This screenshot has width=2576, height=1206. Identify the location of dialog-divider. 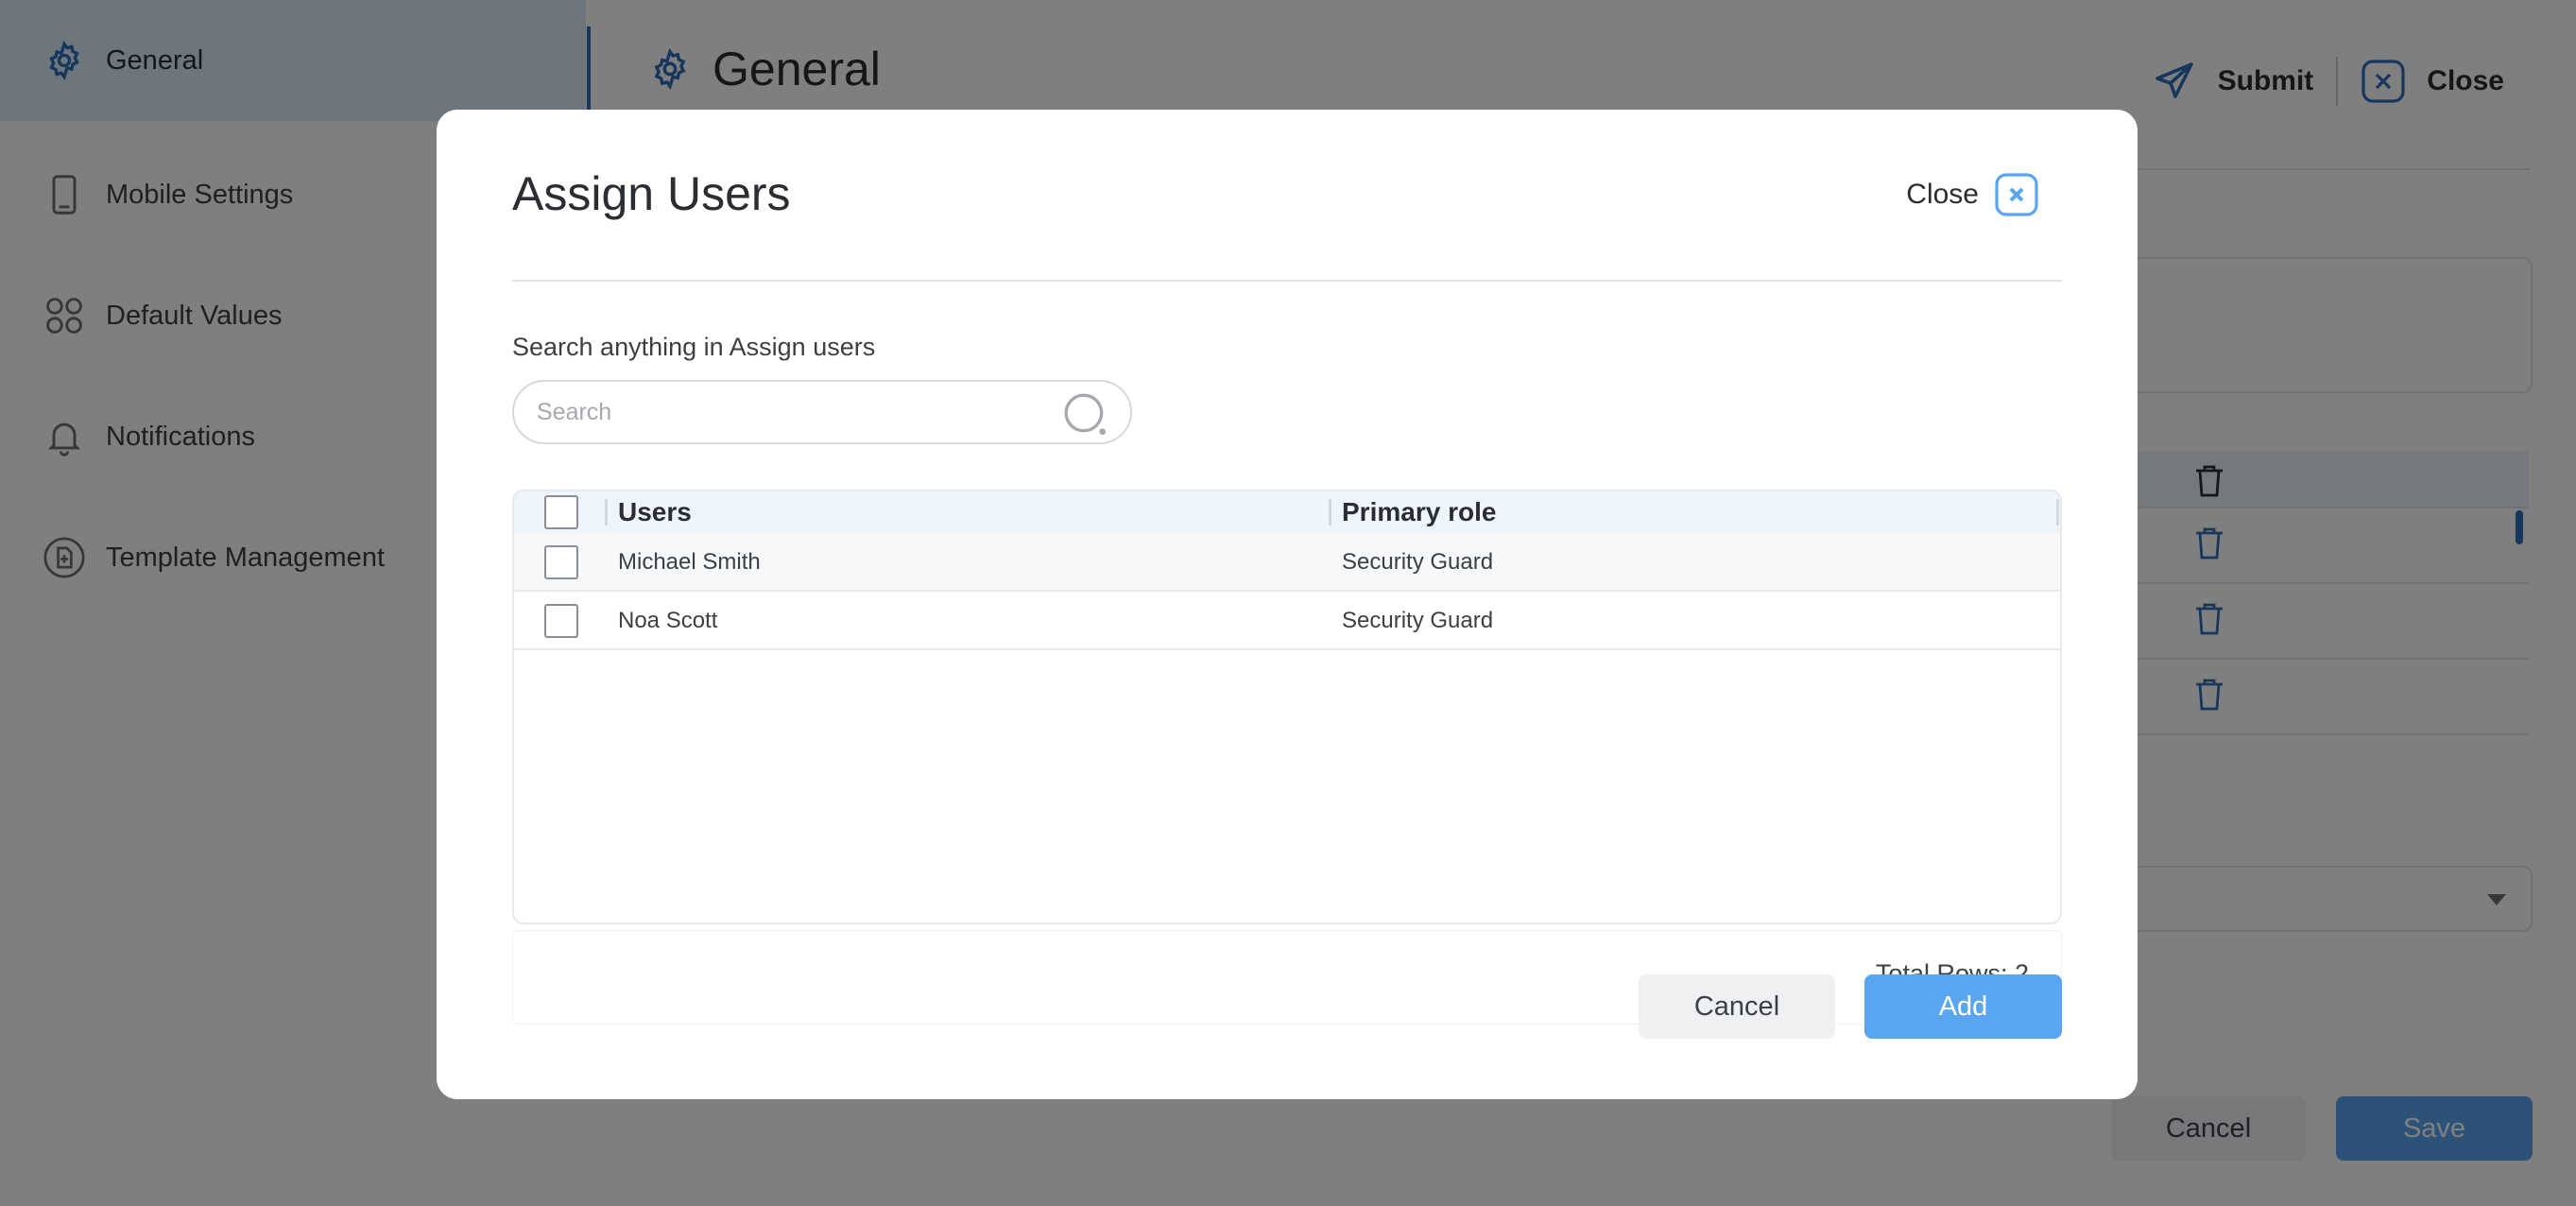
(1287, 281).